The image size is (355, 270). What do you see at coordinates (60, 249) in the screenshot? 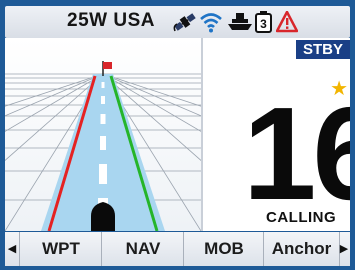
I see `wpt-button: WPT` at bounding box center [60, 249].